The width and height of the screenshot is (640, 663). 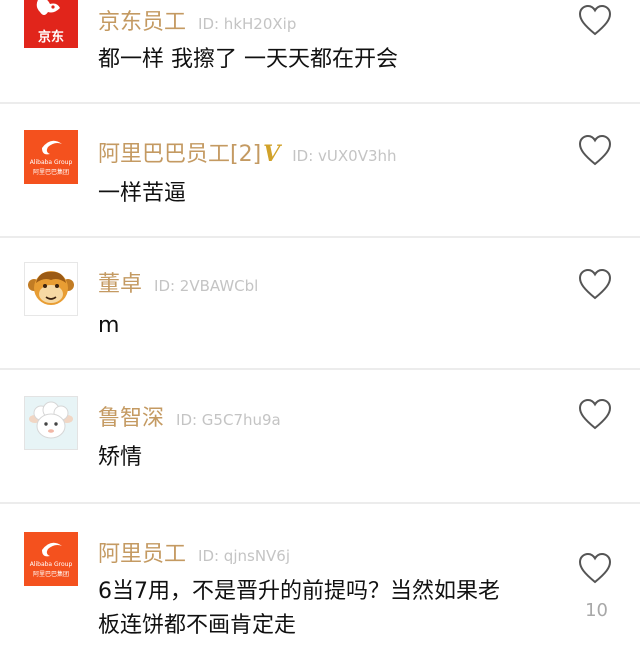 What do you see at coordinates (228, 420) in the screenshot?
I see `user-id: ID: G5C7hu9a` at bounding box center [228, 420].